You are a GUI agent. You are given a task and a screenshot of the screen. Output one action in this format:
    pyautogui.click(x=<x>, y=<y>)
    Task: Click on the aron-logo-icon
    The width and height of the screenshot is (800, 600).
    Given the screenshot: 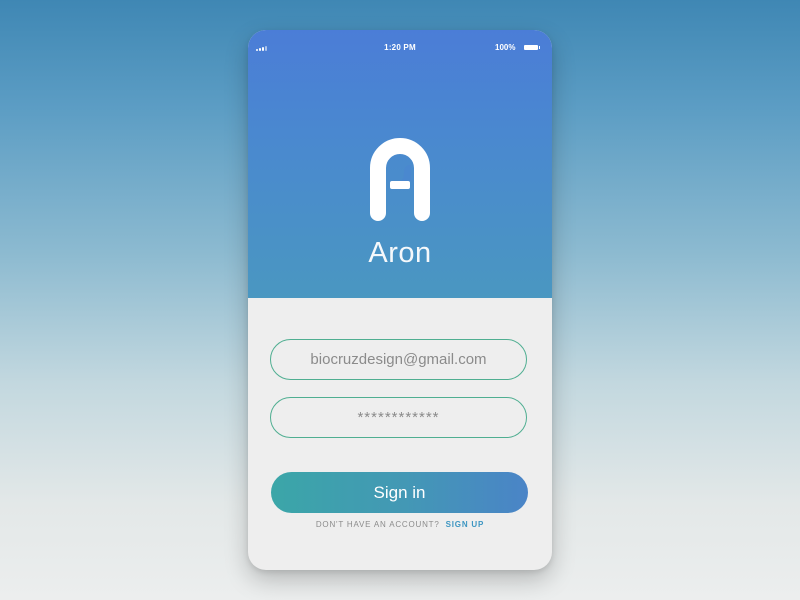 What is the action you would take?
    pyautogui.click(x=400, y=179)
    